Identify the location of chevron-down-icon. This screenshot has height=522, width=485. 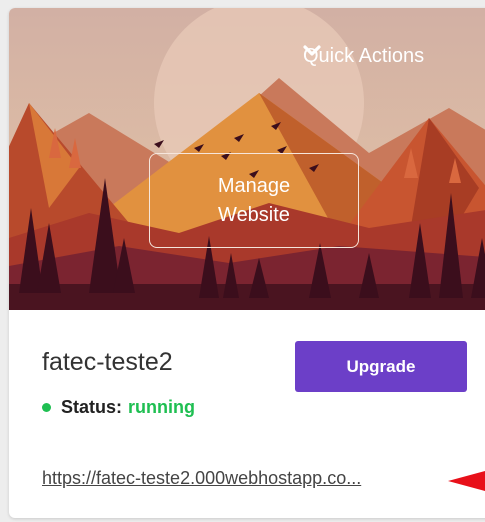
(312, 50).